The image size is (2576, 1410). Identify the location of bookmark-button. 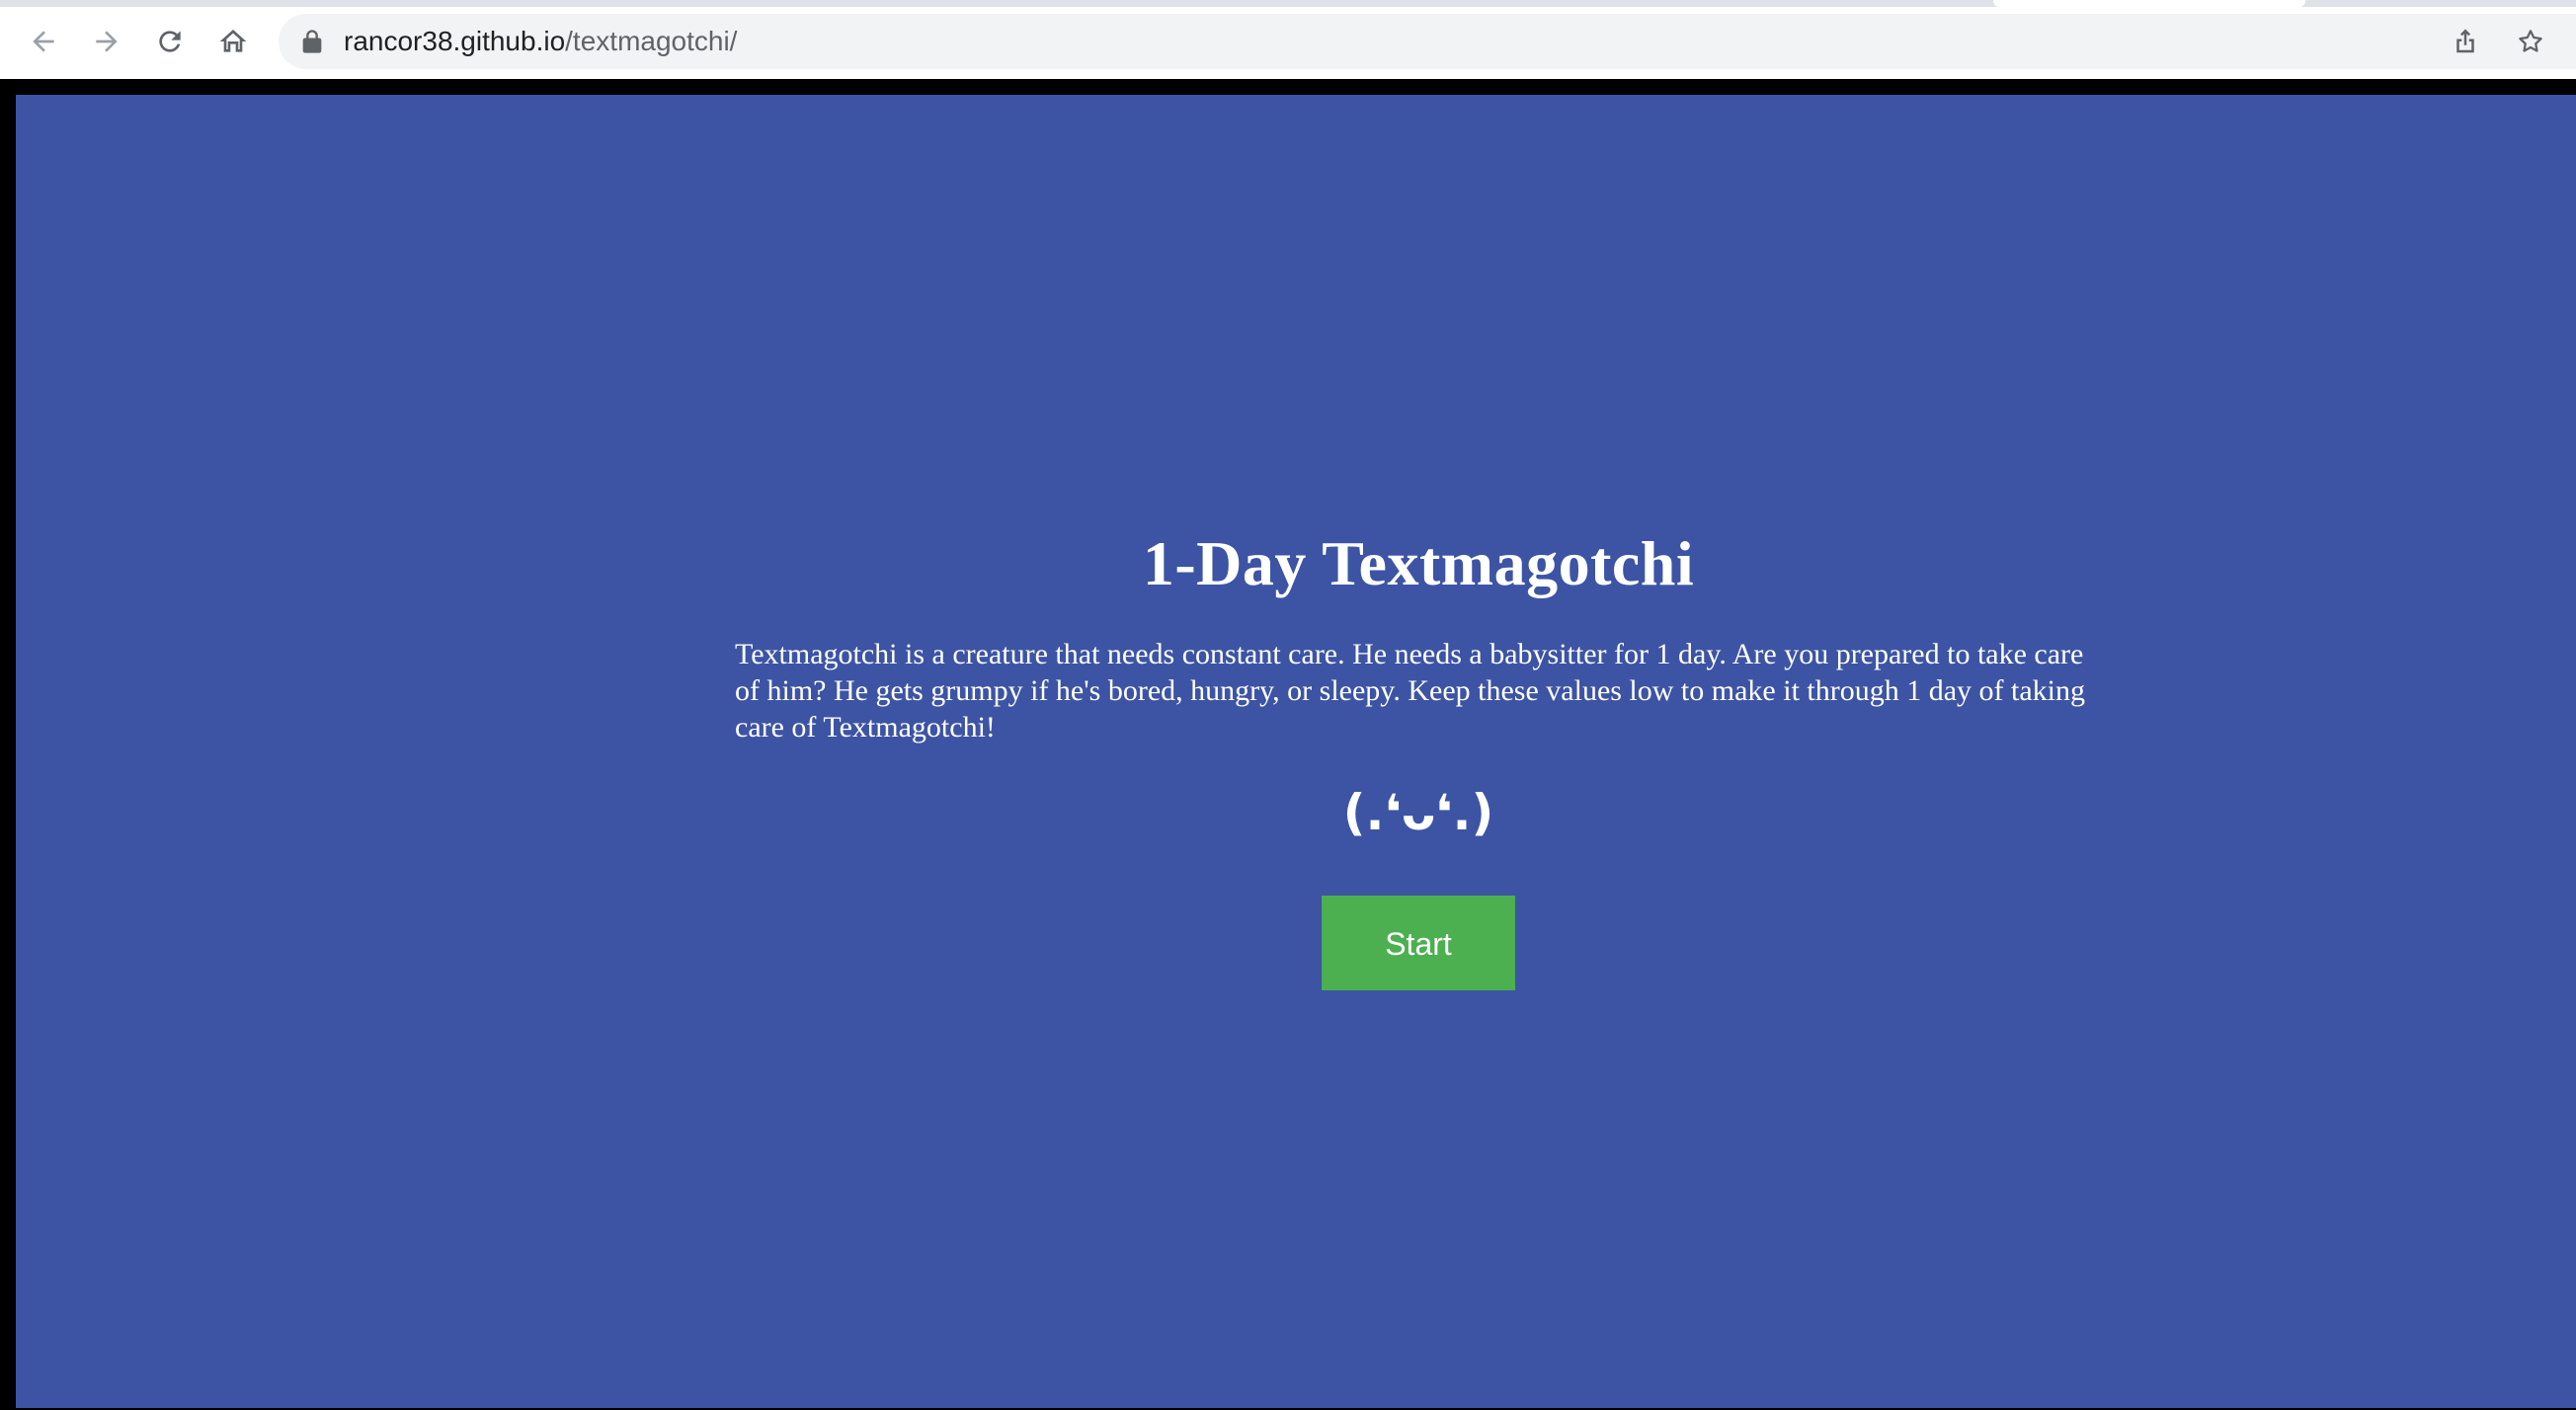
(2530, 41).